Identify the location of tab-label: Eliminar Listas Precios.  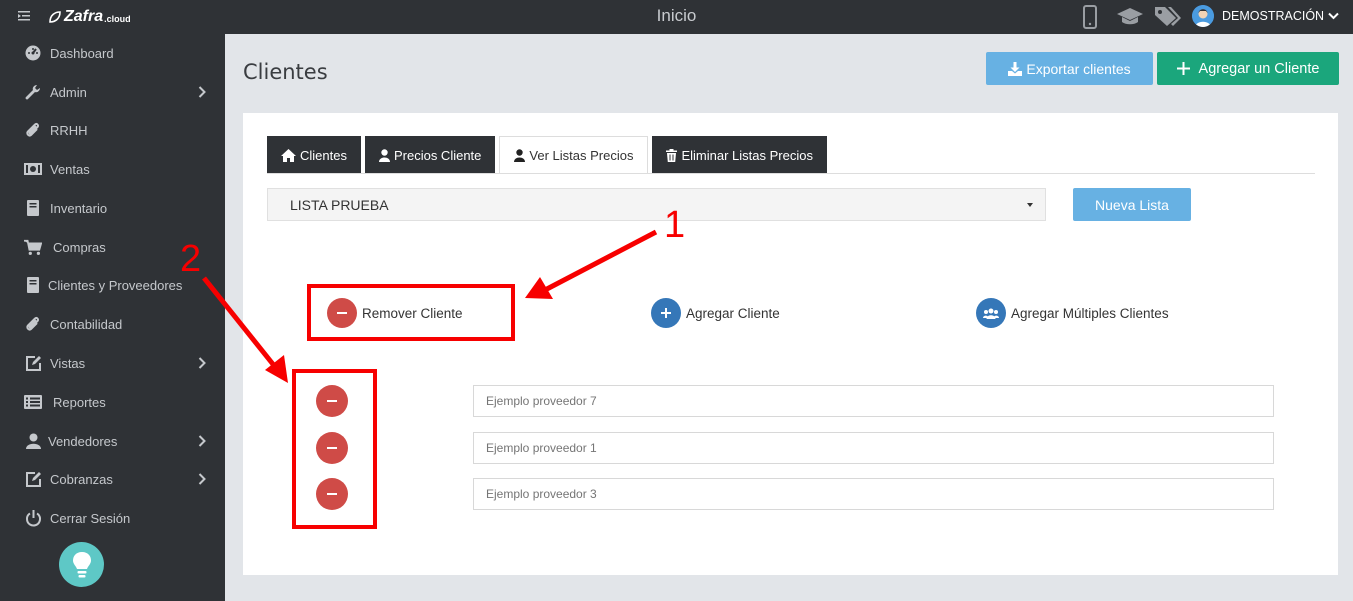
(747, 155).